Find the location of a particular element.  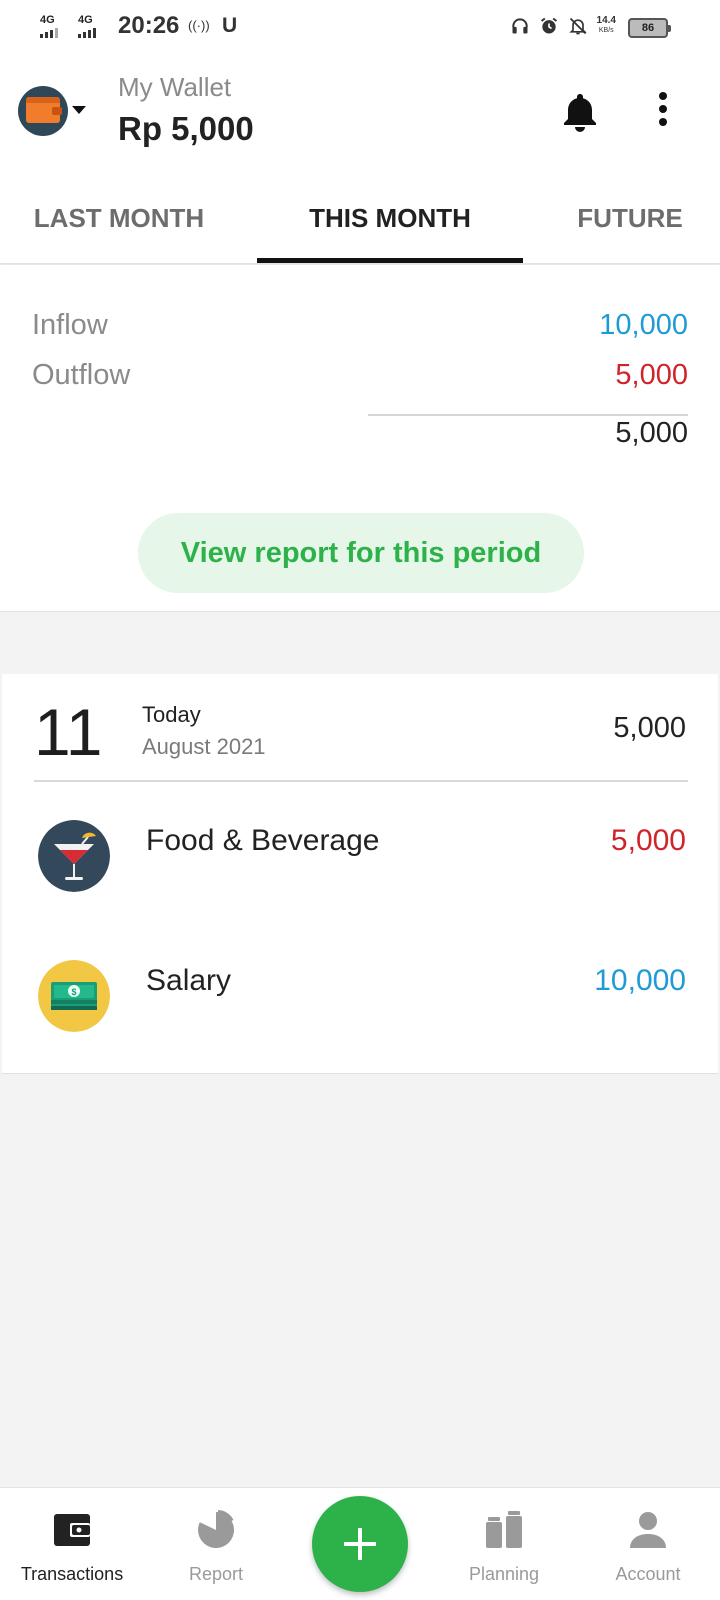

period-tabs: LAST MONTH THIS MONTH FUTURE is located at coordinates (360, 222).